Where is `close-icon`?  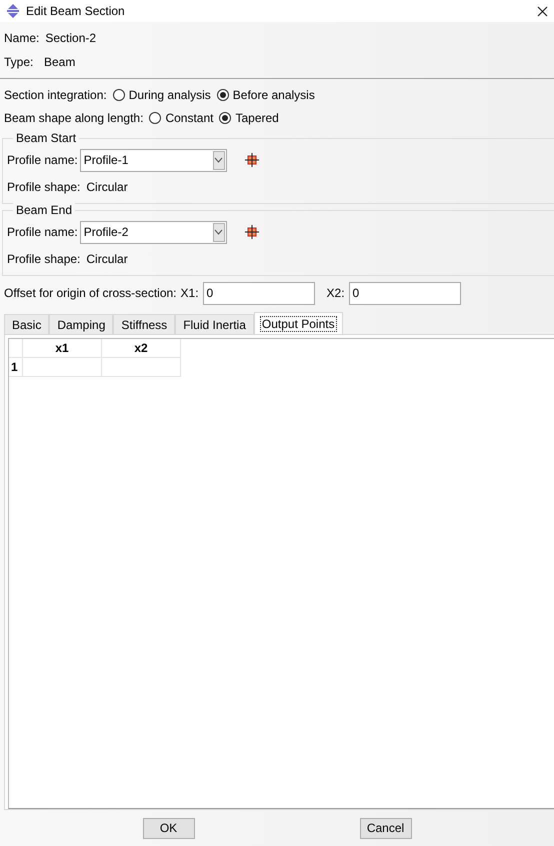
close-icon is located at coordinates (542, 11).